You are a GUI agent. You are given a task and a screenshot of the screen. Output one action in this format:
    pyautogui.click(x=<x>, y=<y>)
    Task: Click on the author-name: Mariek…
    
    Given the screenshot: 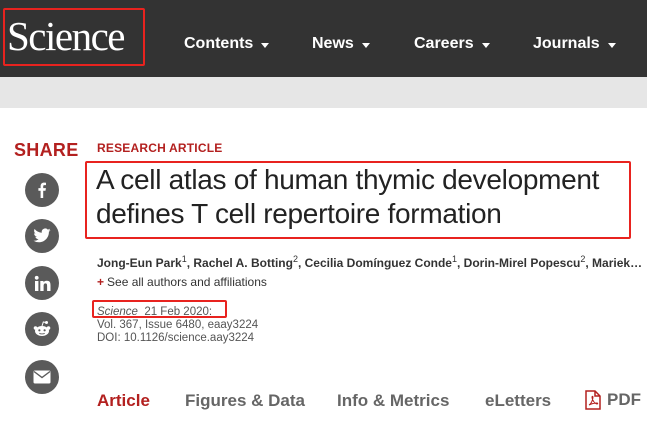 What is the action you would take?
    pyautogui.click(x=617, y=263)
    